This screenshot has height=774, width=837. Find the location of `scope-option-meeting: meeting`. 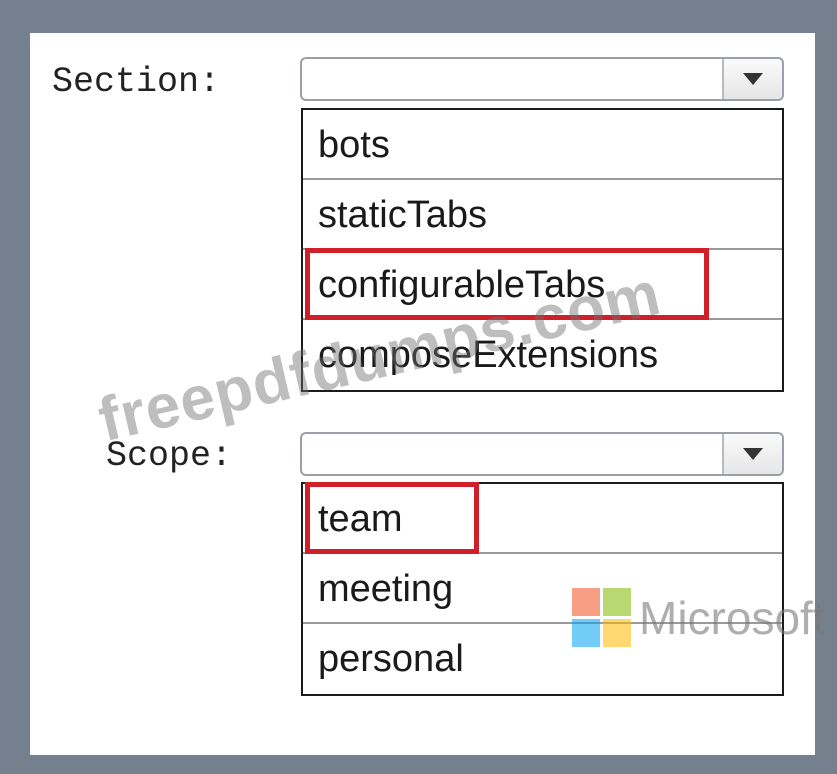

scope-option-meeting: meeting is located at coordinates (542, 589).